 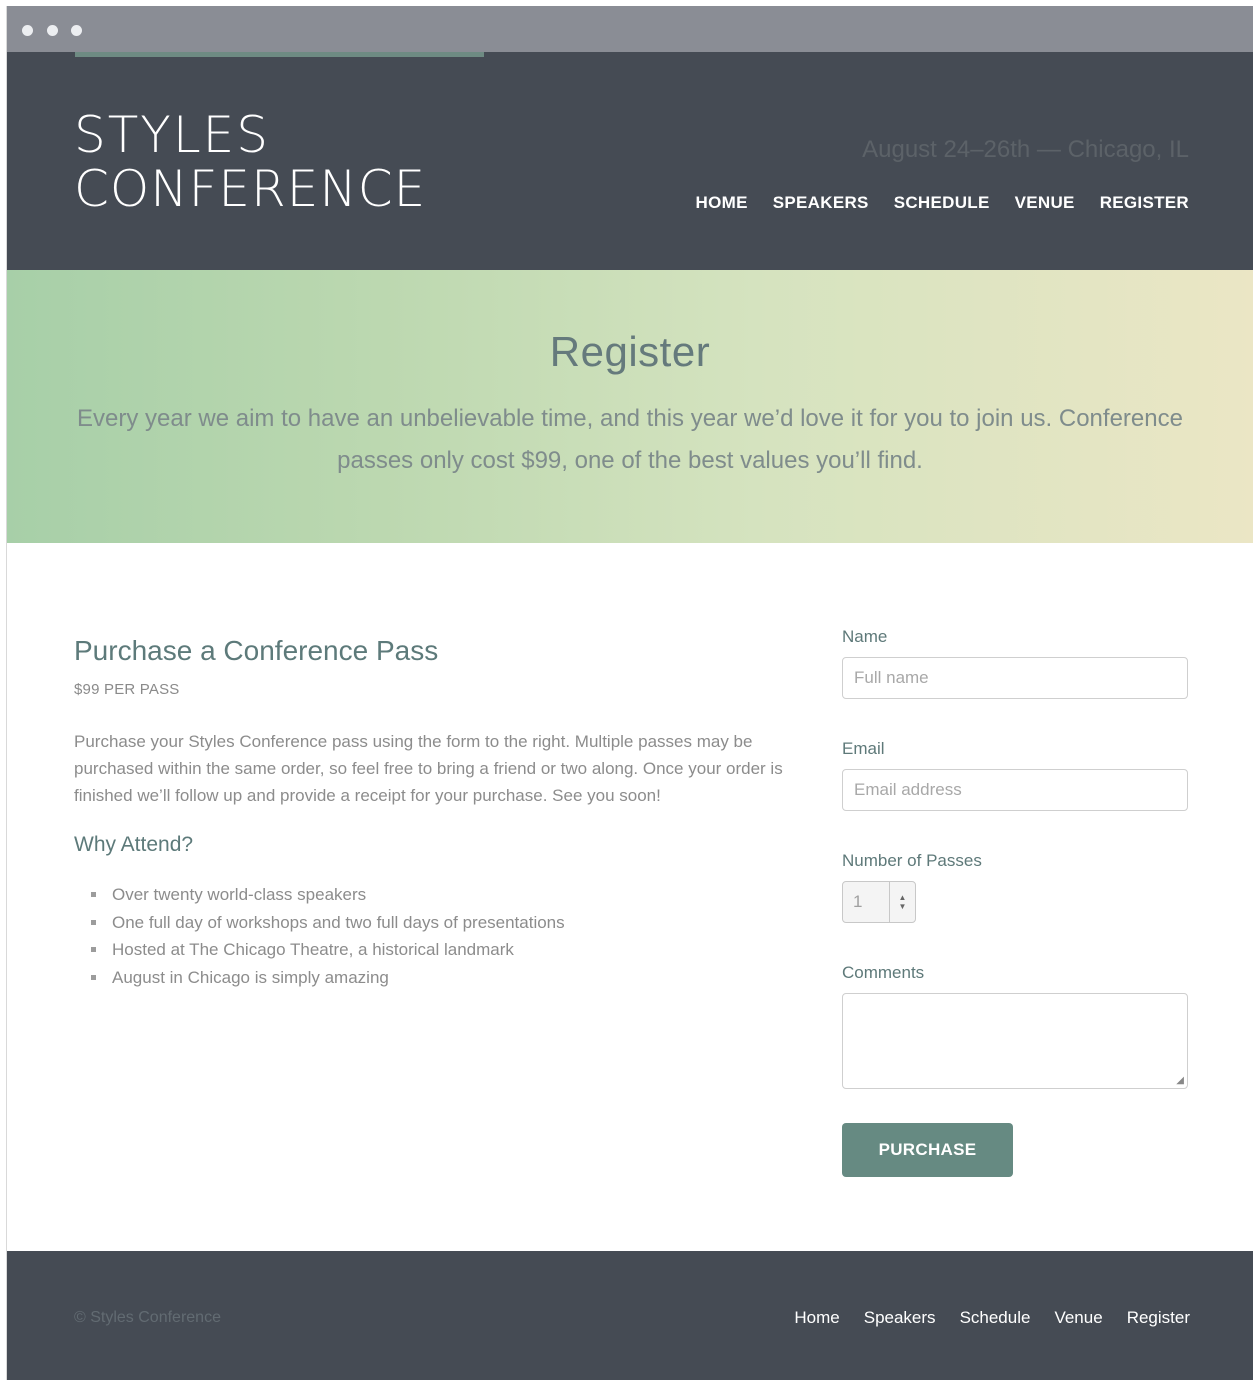 What do you see at coordinates (27, 30) in the screenshot?
I see `window-dot-close` at bounding box center [27, 30].